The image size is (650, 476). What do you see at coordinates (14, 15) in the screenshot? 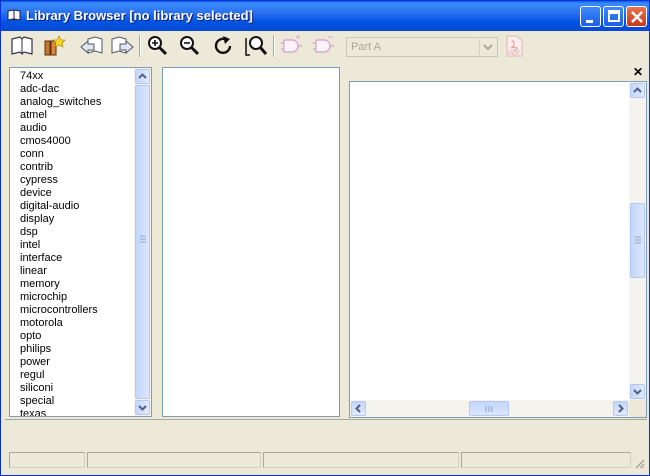
I see `book-icon` at bounding box center [14, 15].